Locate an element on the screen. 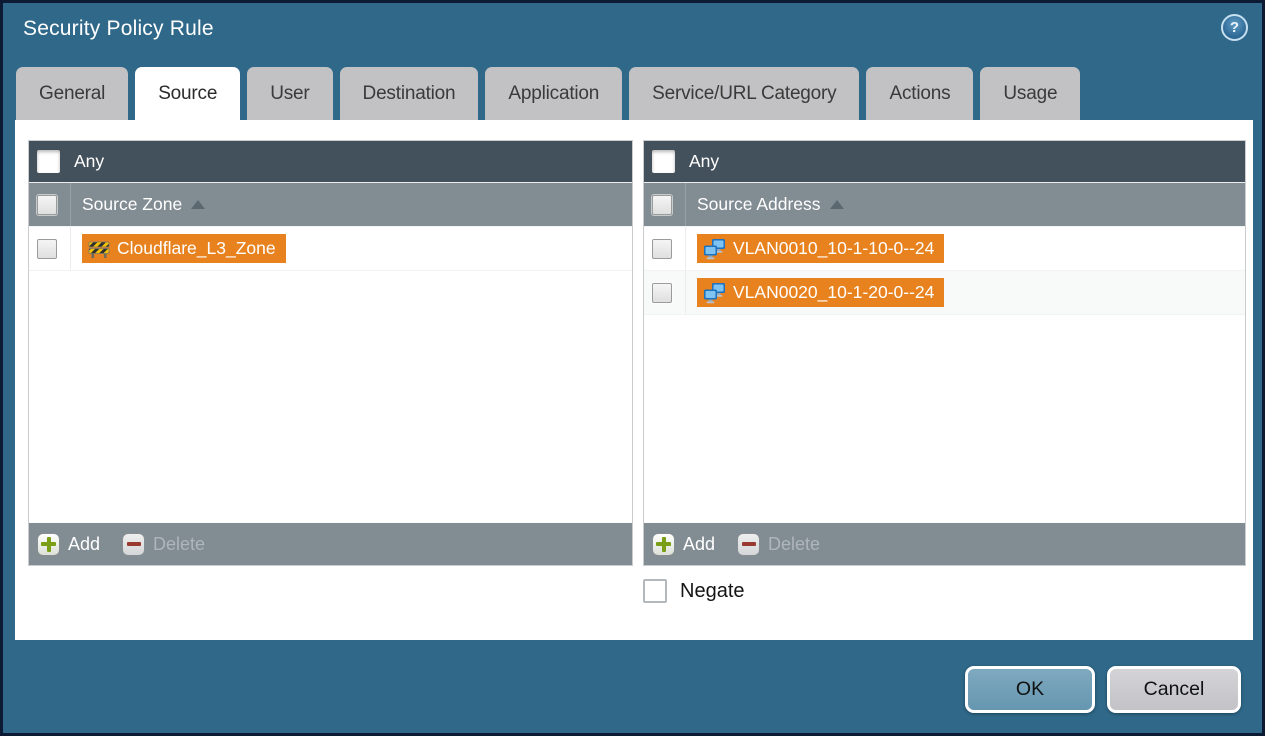 The image size is (1265, 736). tab-usage: Usage is located at coordinates (1030, 93).